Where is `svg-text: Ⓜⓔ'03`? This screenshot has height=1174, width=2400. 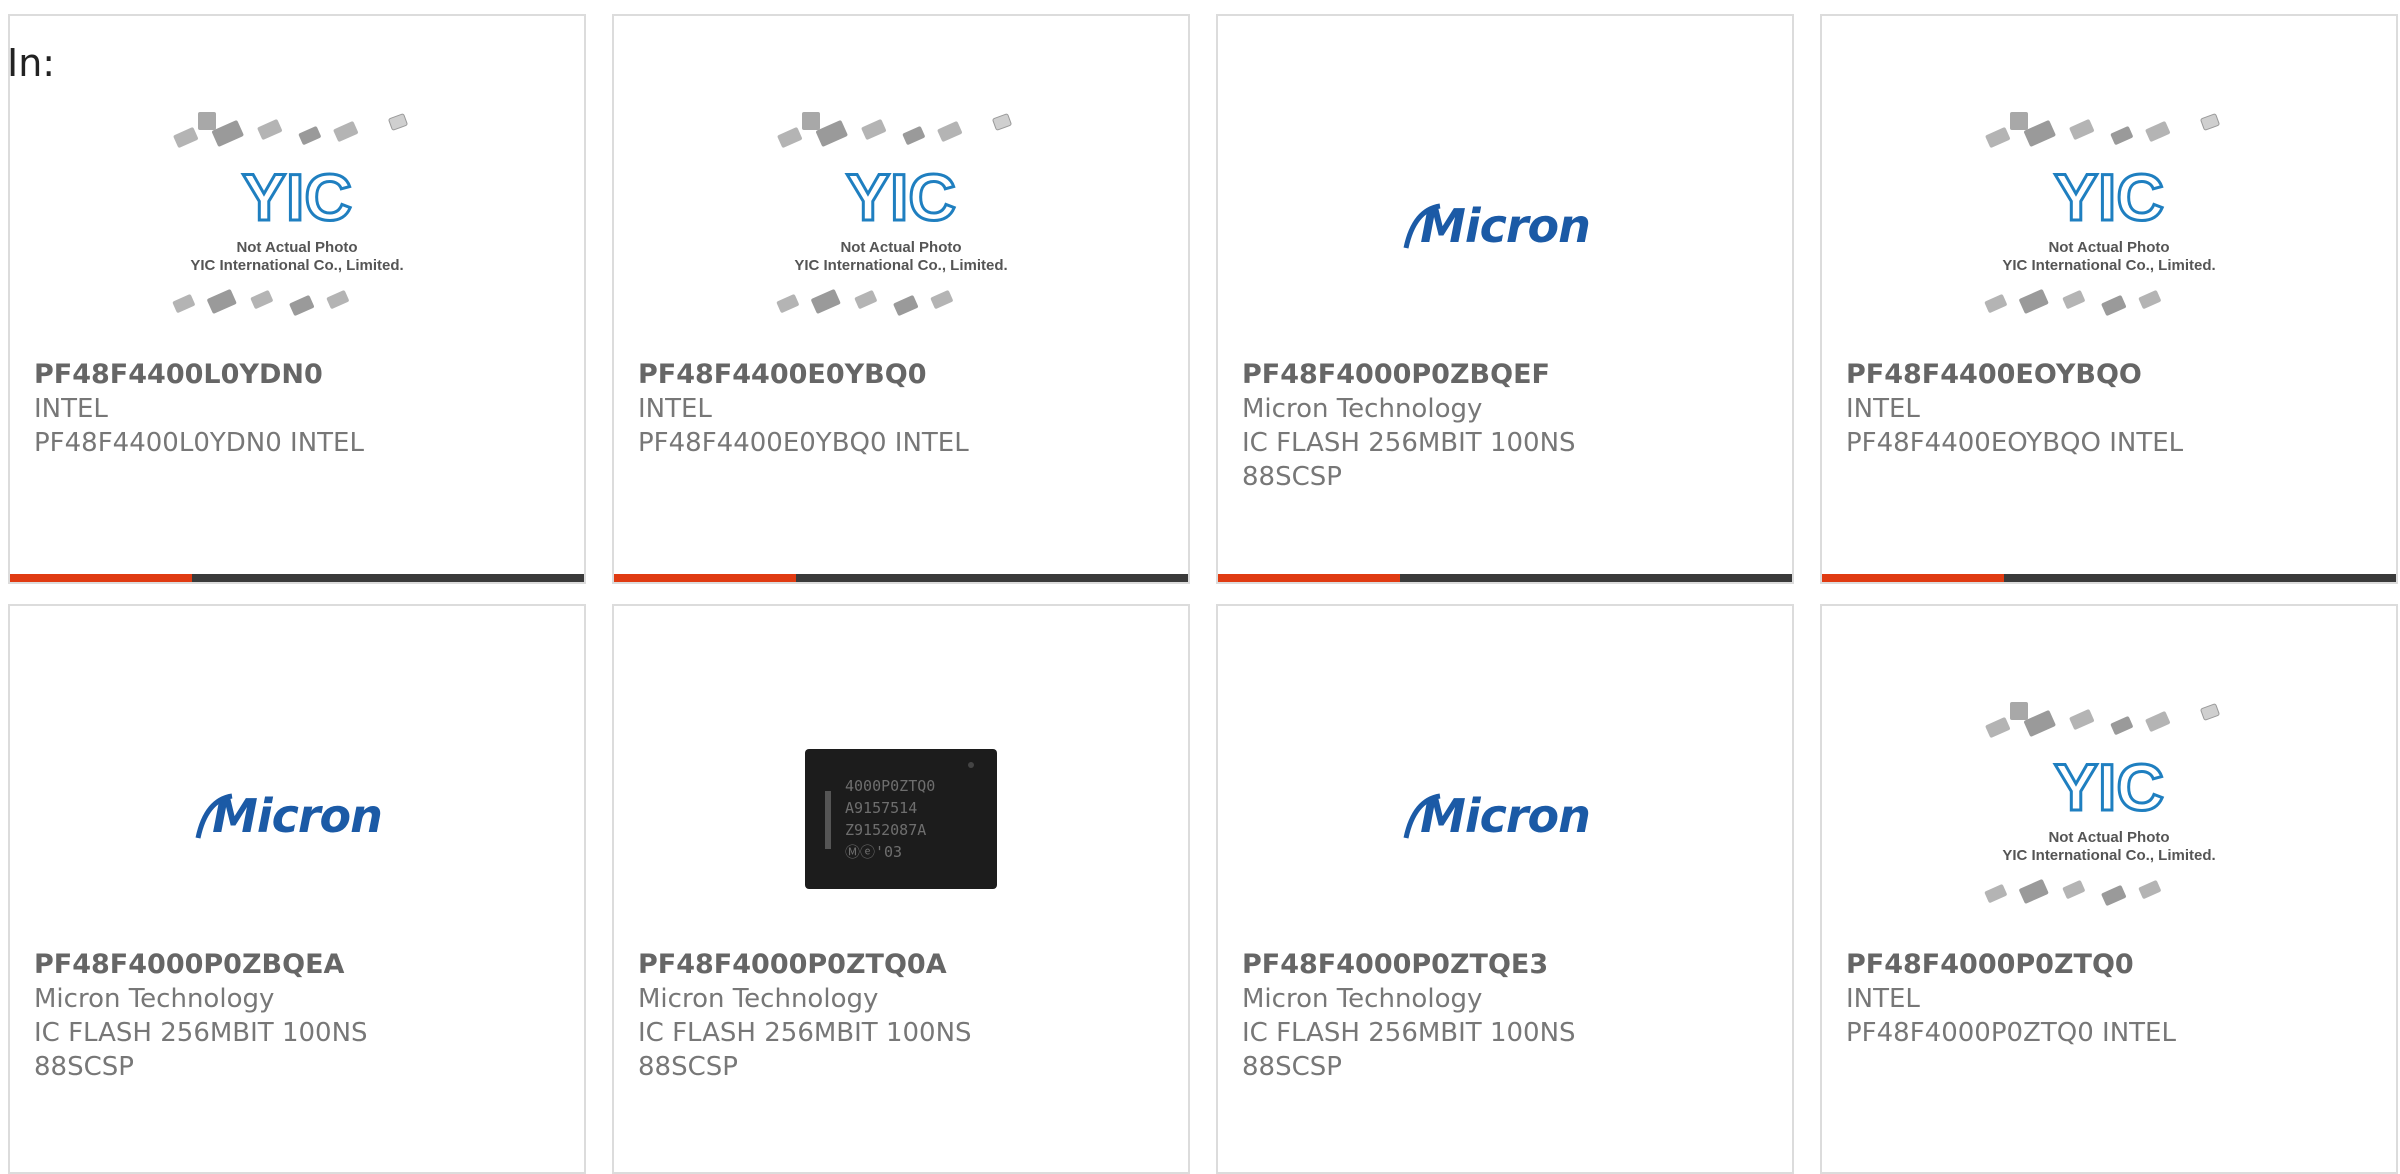
svg-text: Ⓜⓔ'03 is located at coordinates (873, 852).